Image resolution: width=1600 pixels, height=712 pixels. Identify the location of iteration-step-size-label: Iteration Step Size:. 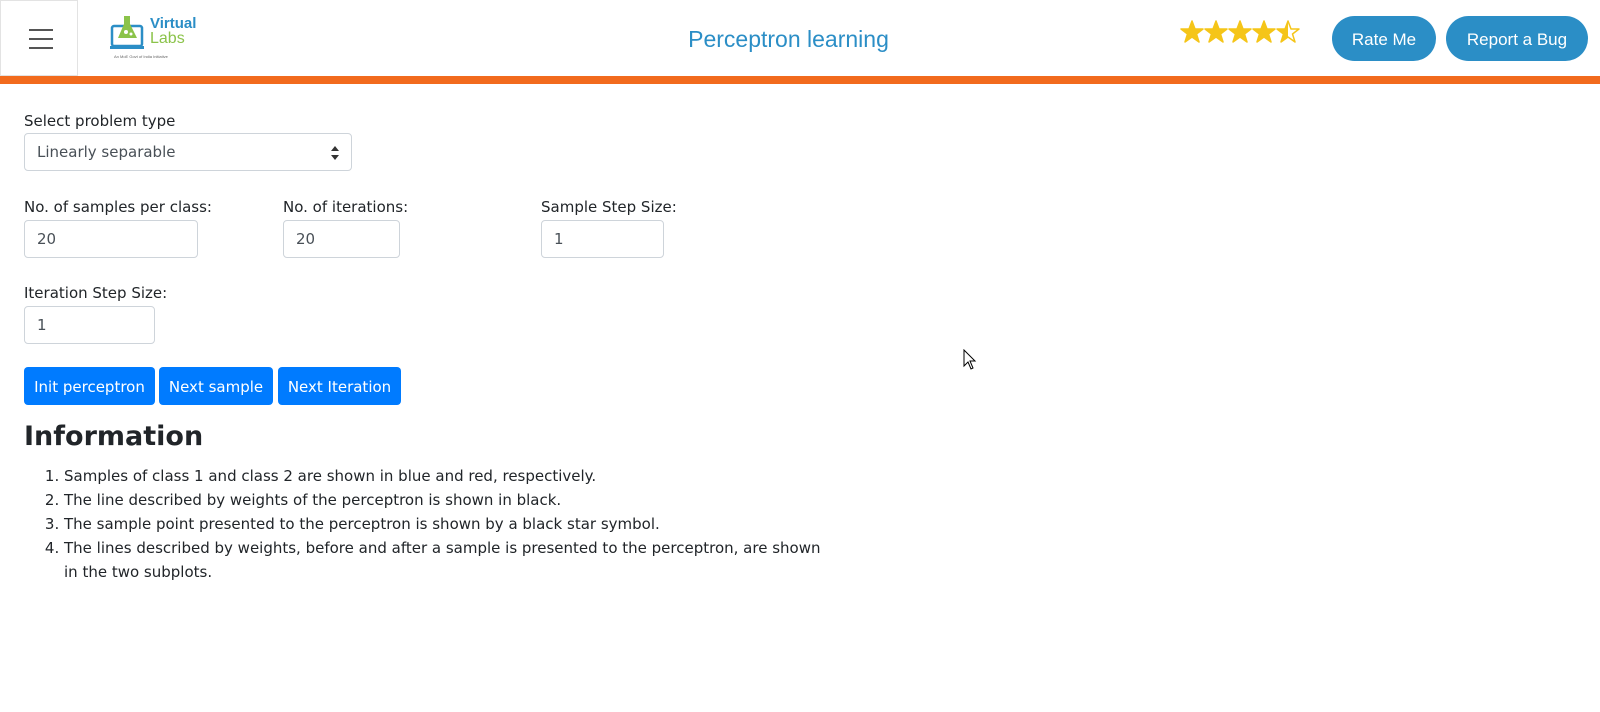
(96, 293).